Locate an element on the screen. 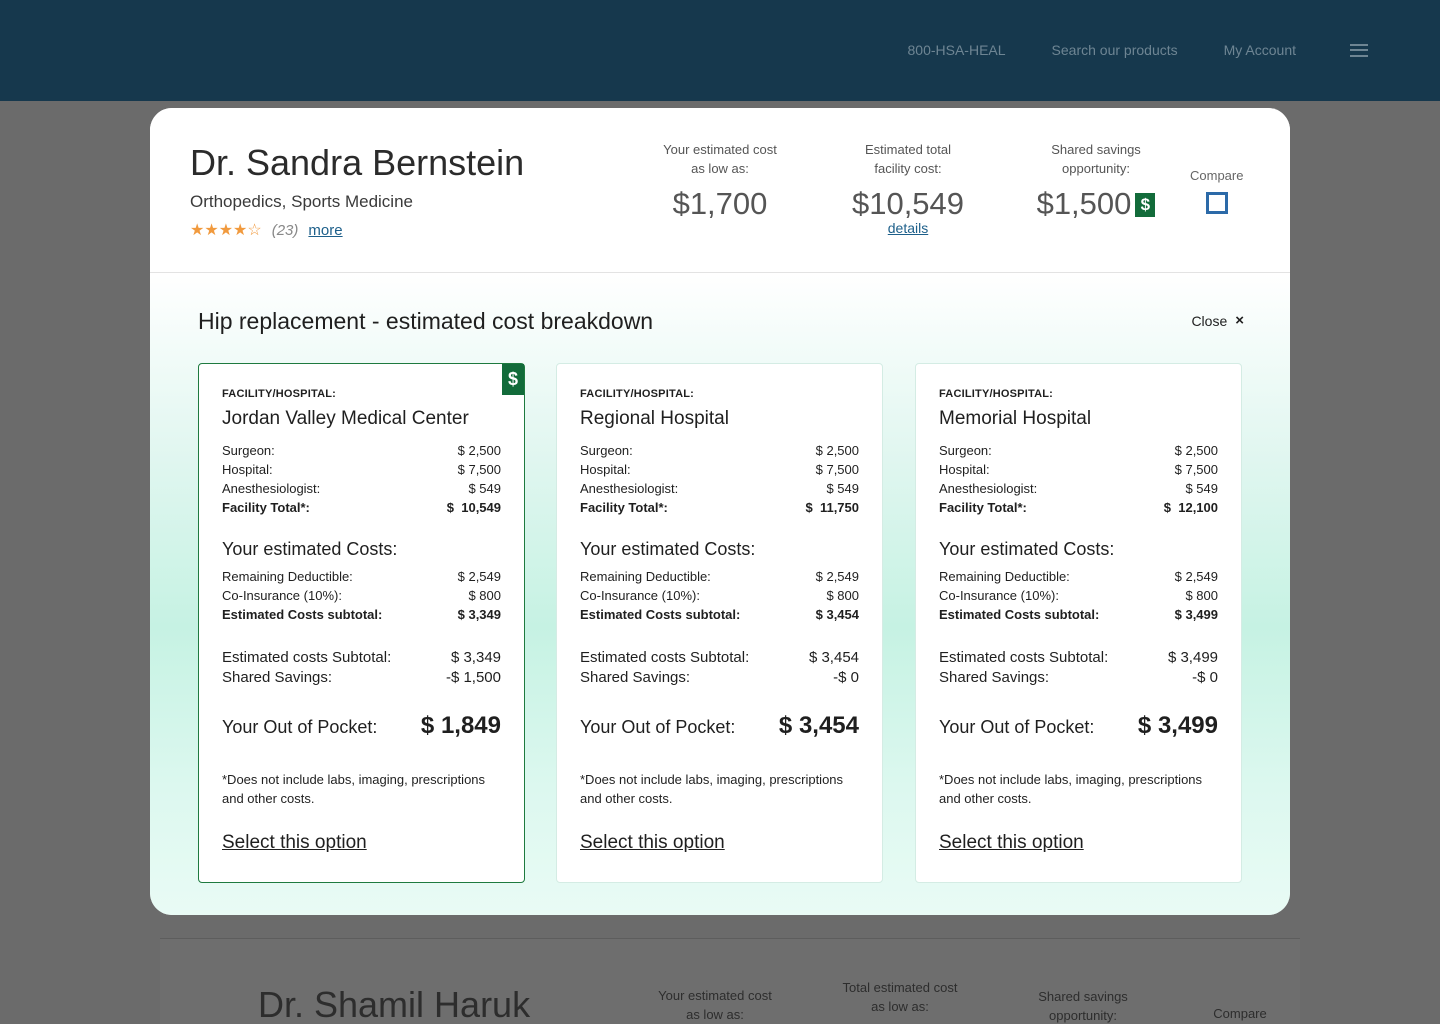 Image resolution: width=1440 pixels, height=1024 pixels. your-costs-title: Your estimated Costs: is located at coordinates (310, 549).